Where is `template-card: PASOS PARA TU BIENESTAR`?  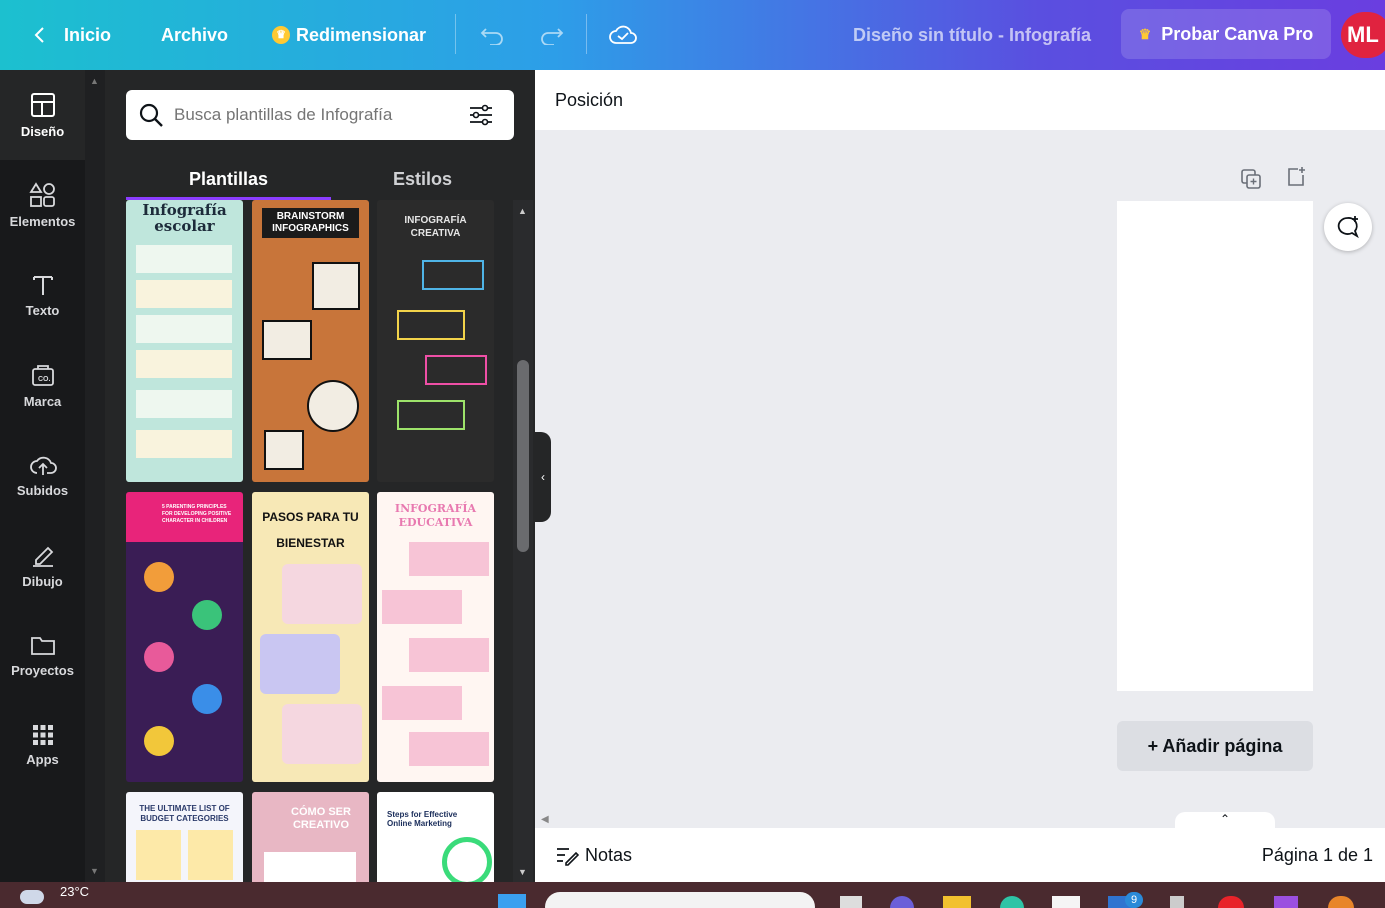 template-card: PASOS PARA TU BIENESTAR is located at coordinates (310, 637).